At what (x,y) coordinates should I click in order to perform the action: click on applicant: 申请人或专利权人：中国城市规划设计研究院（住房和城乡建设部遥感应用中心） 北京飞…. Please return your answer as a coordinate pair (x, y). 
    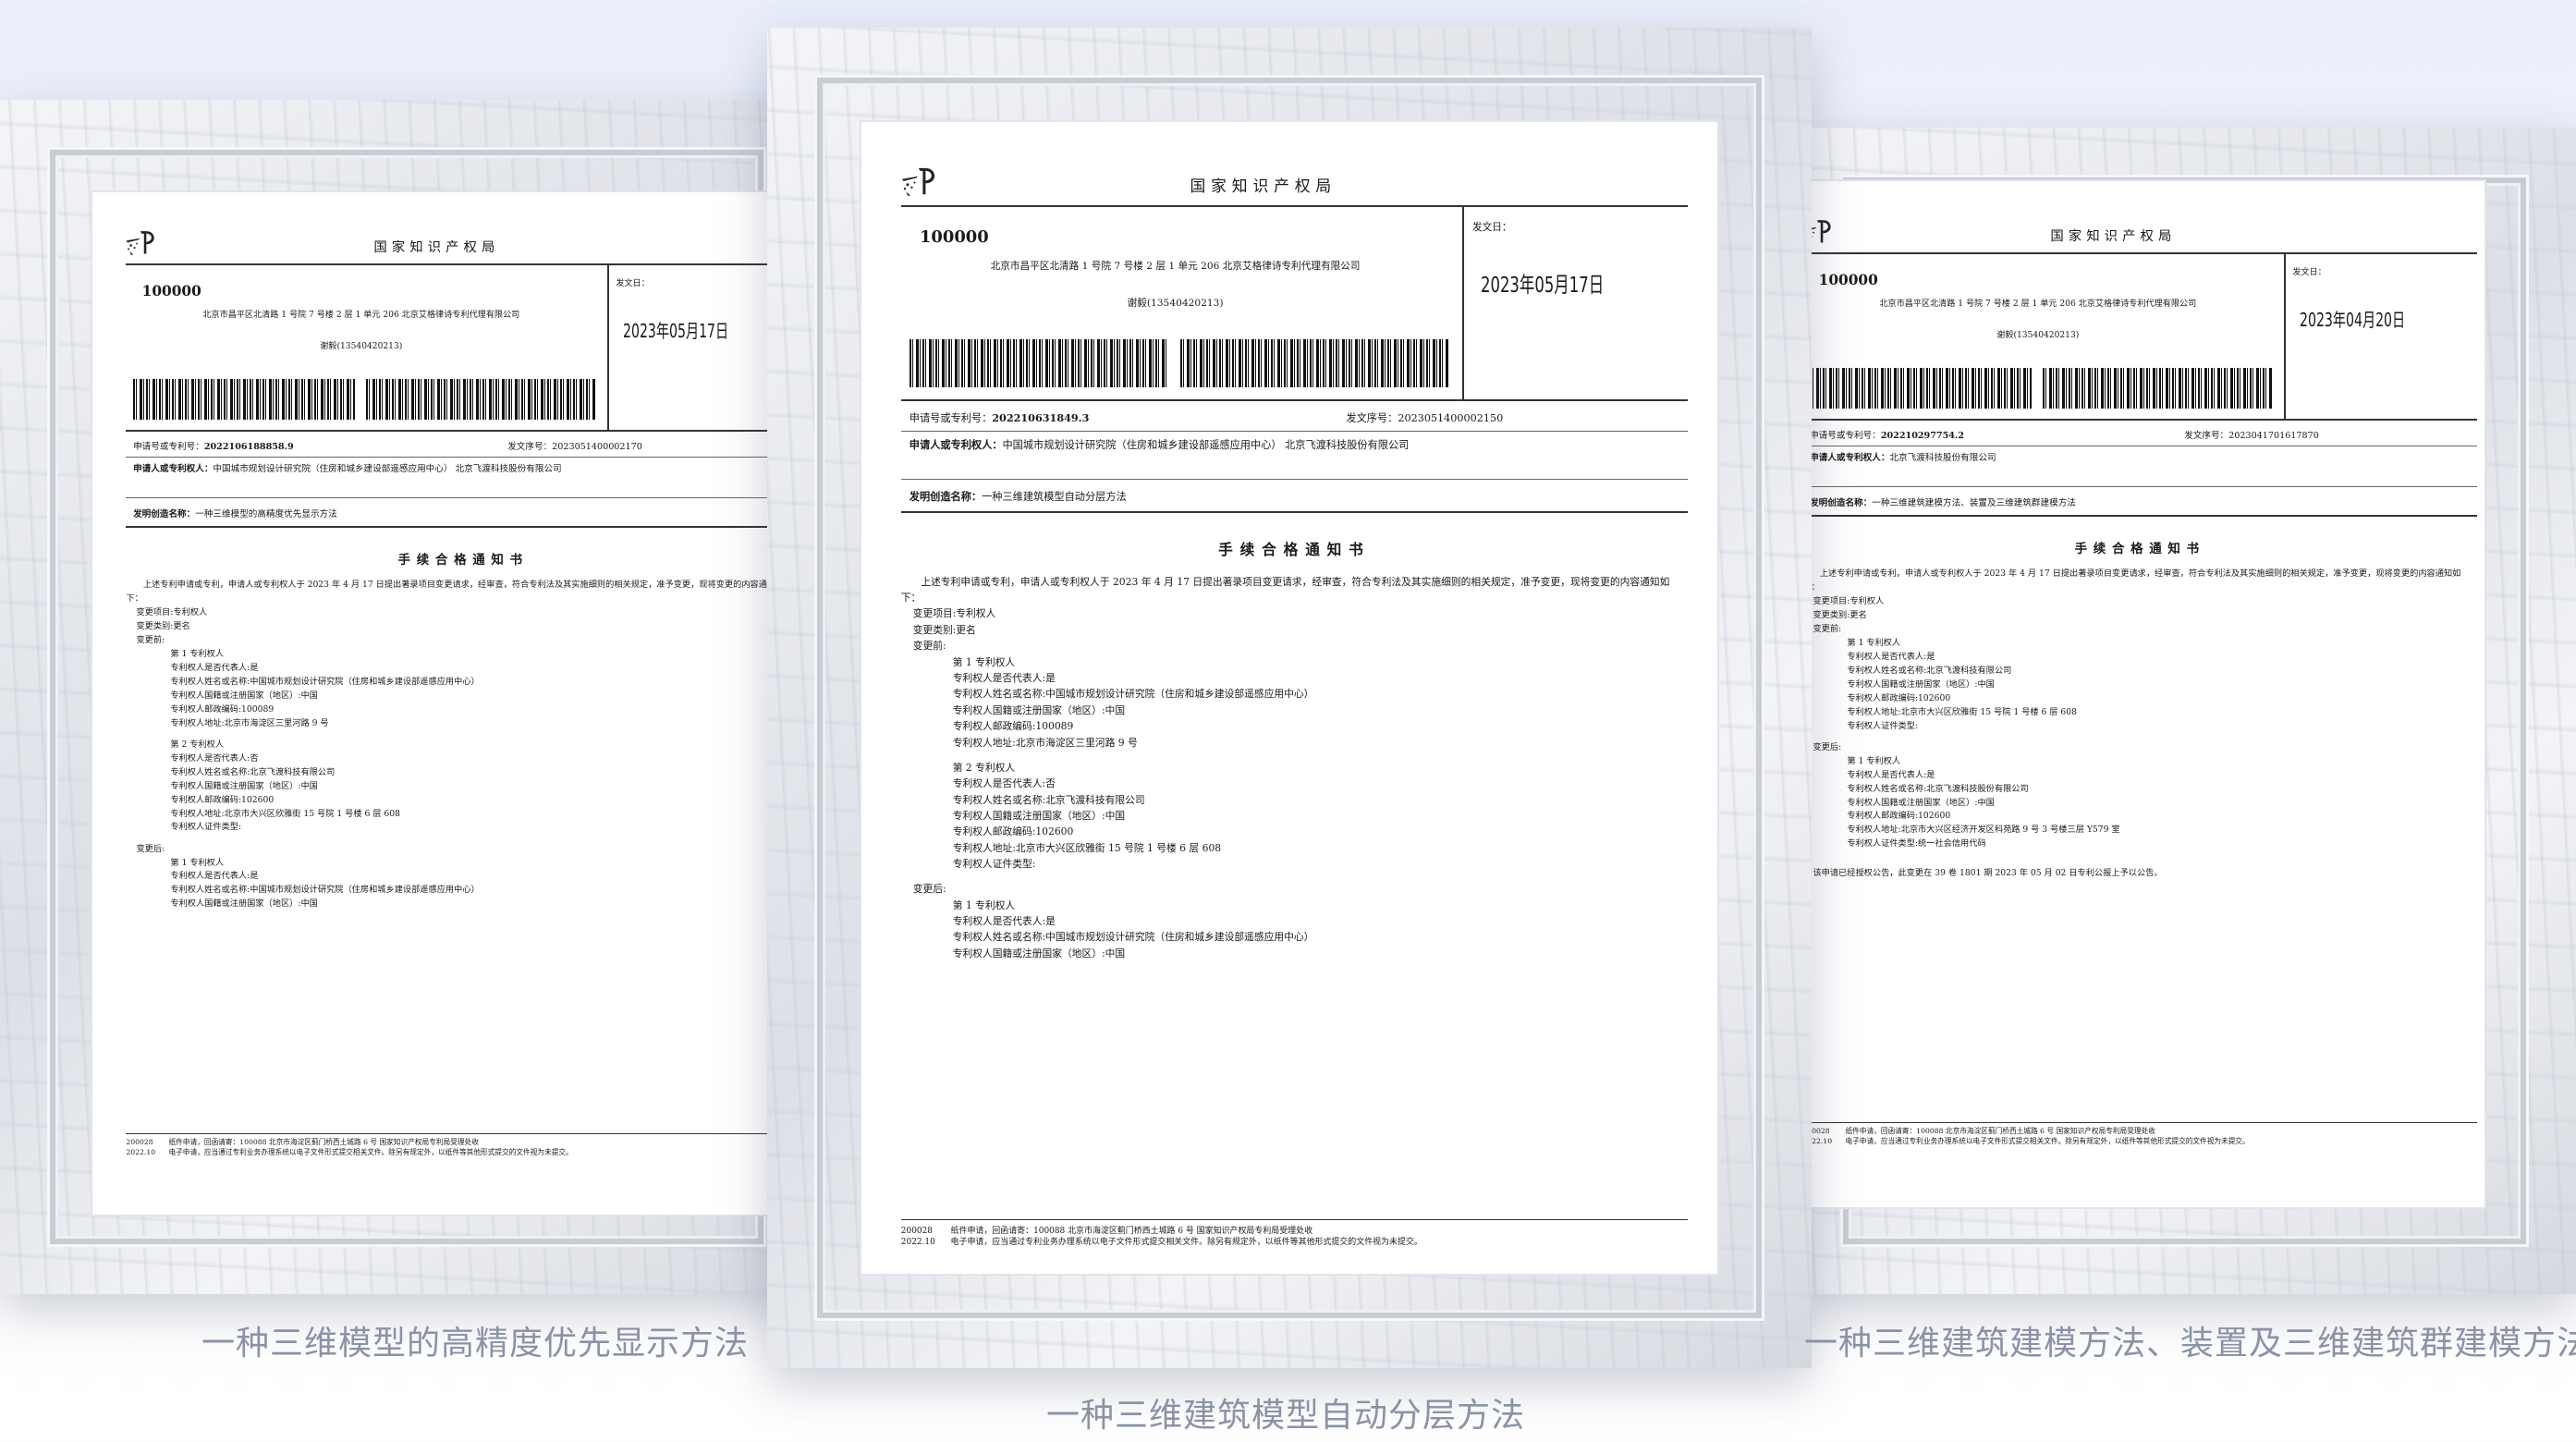
    Looking at the image, I should click on (1159, 444).